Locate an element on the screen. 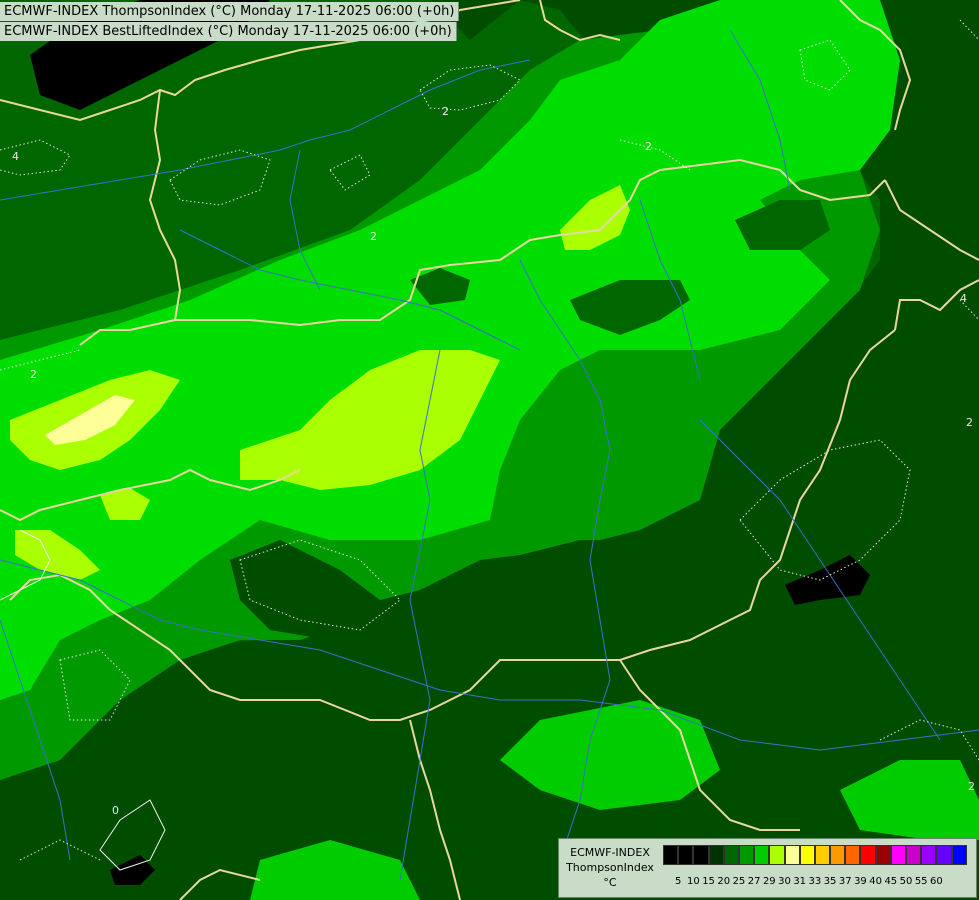 The image size is (979, 900). legend-tick-label: 40 is located at coordinates (875, 881).